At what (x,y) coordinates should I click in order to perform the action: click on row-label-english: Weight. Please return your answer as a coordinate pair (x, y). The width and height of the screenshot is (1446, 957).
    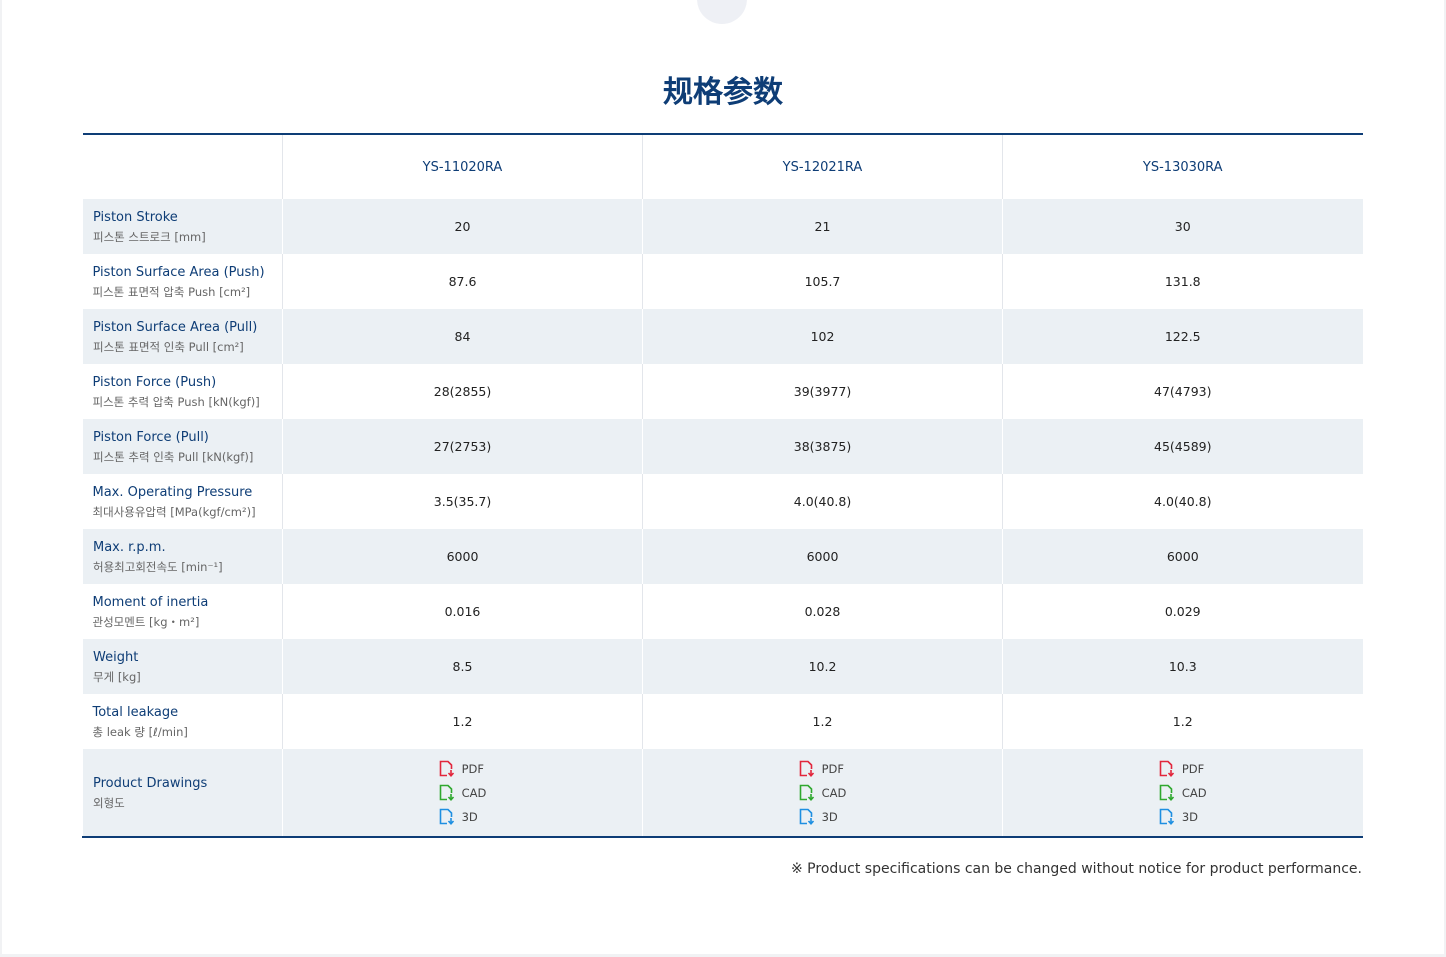
    Looking at the image, I should click on (116, 657).